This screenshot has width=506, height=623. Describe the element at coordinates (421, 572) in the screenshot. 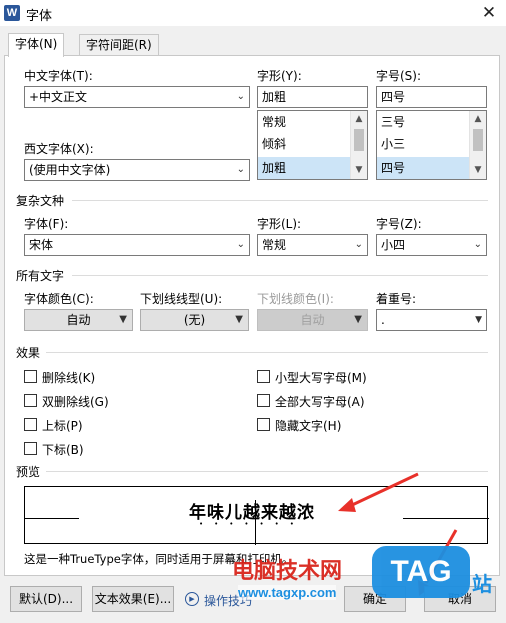

I see `watermark-tag-logo: TAG` at that location.